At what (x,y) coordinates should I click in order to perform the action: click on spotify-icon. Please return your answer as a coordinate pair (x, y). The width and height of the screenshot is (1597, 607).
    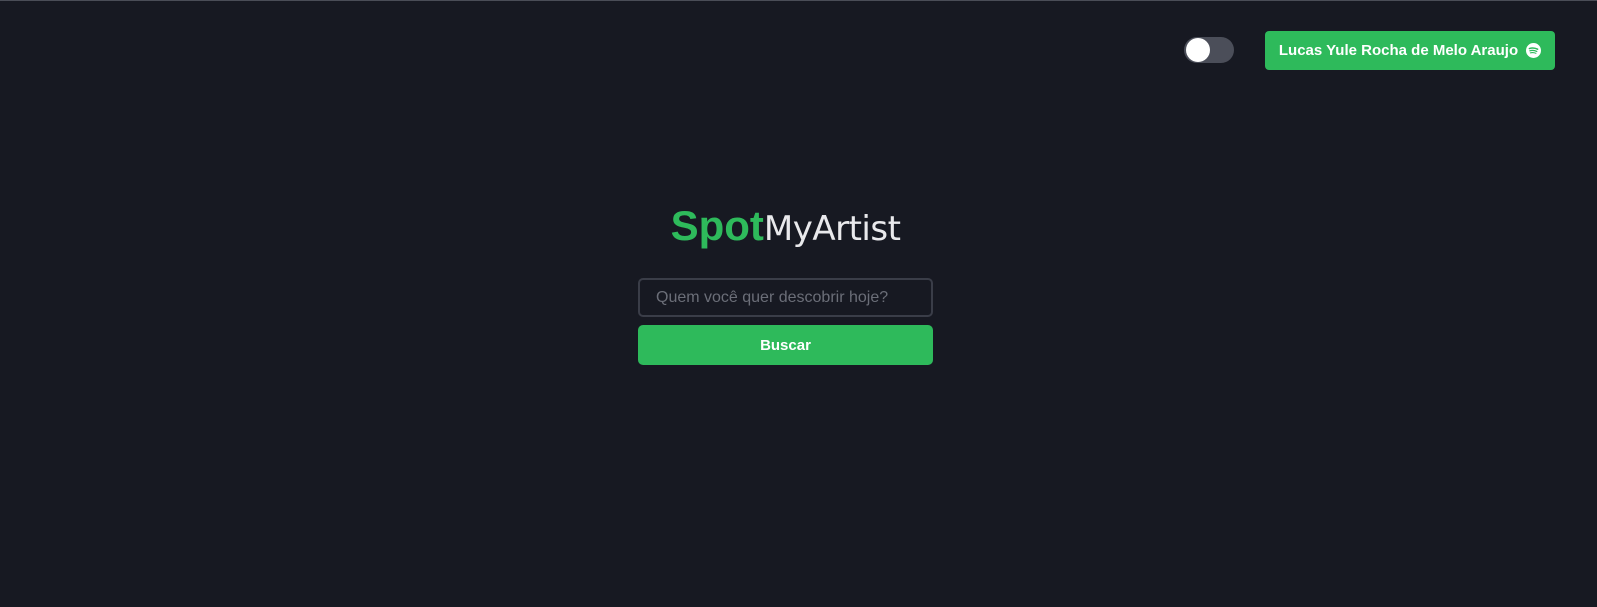
    Looking at the image, I should click on (1534, 50).